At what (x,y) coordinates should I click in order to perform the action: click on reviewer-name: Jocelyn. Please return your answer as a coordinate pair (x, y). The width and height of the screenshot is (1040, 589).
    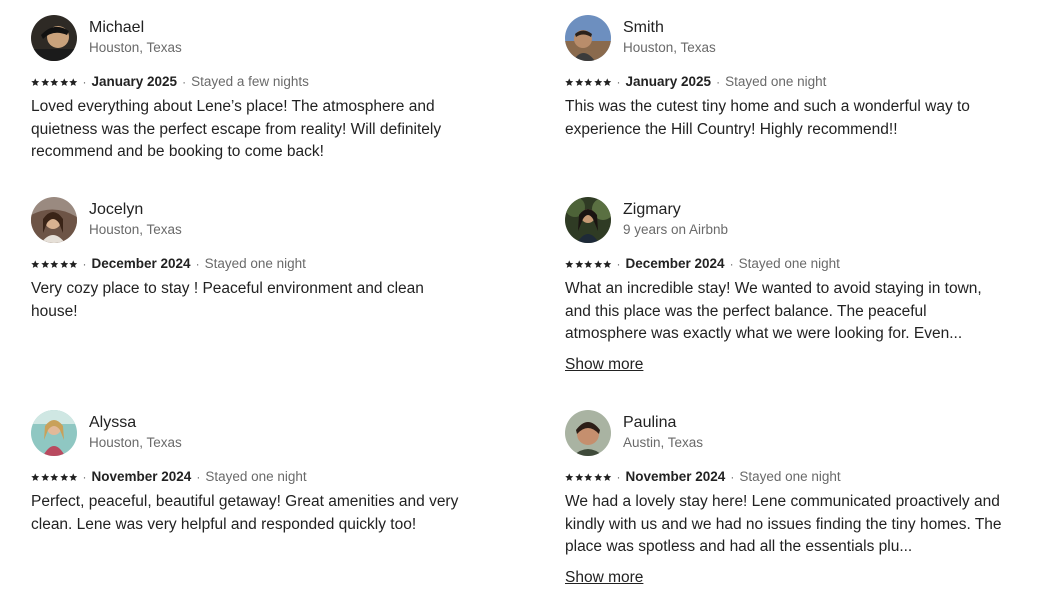
    Looking at the image, I should click on (135, 210).